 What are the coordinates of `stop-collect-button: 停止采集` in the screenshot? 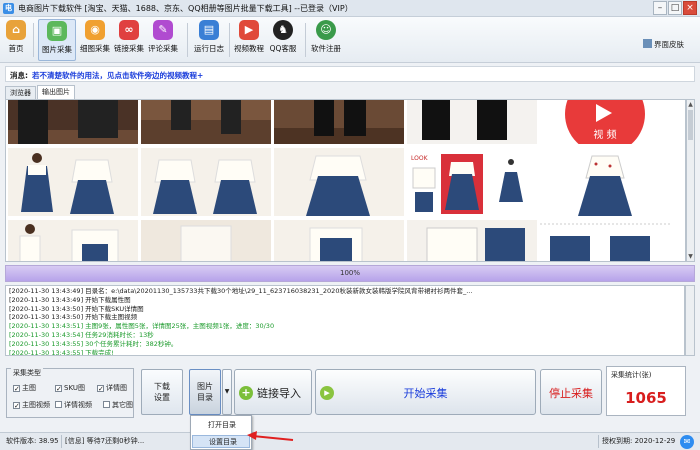 It's located at (571, 392).